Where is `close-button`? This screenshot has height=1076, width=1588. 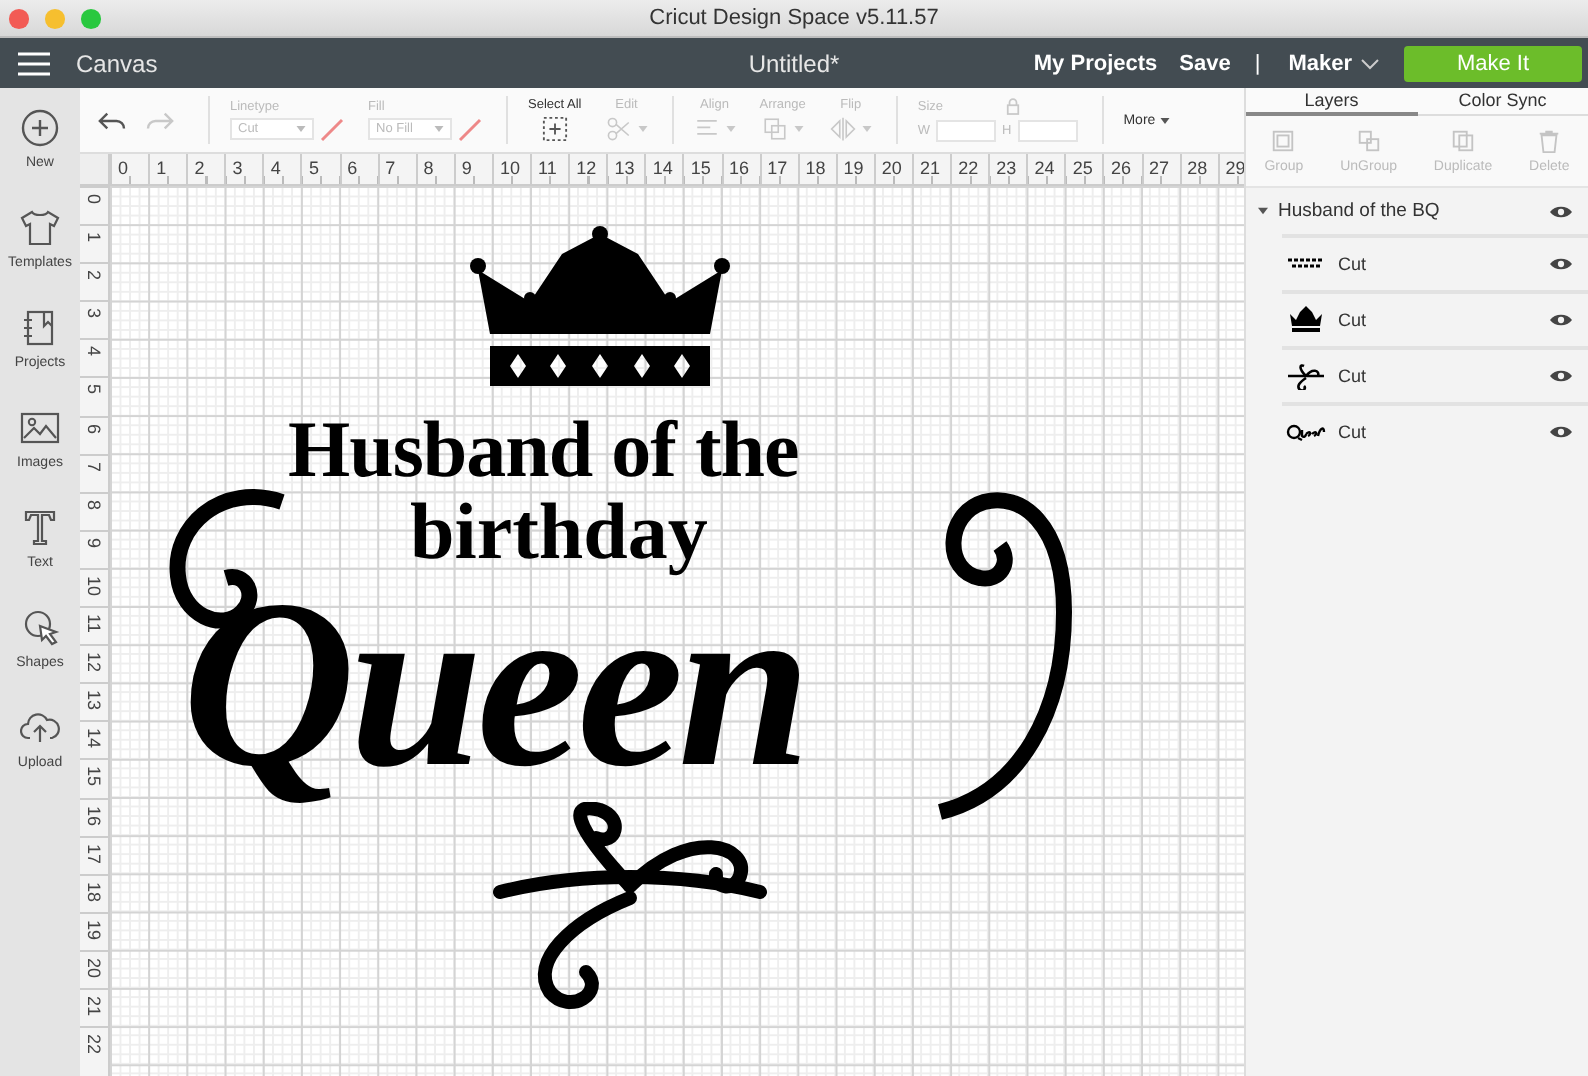 close-button is located at coordinates (19, 19).